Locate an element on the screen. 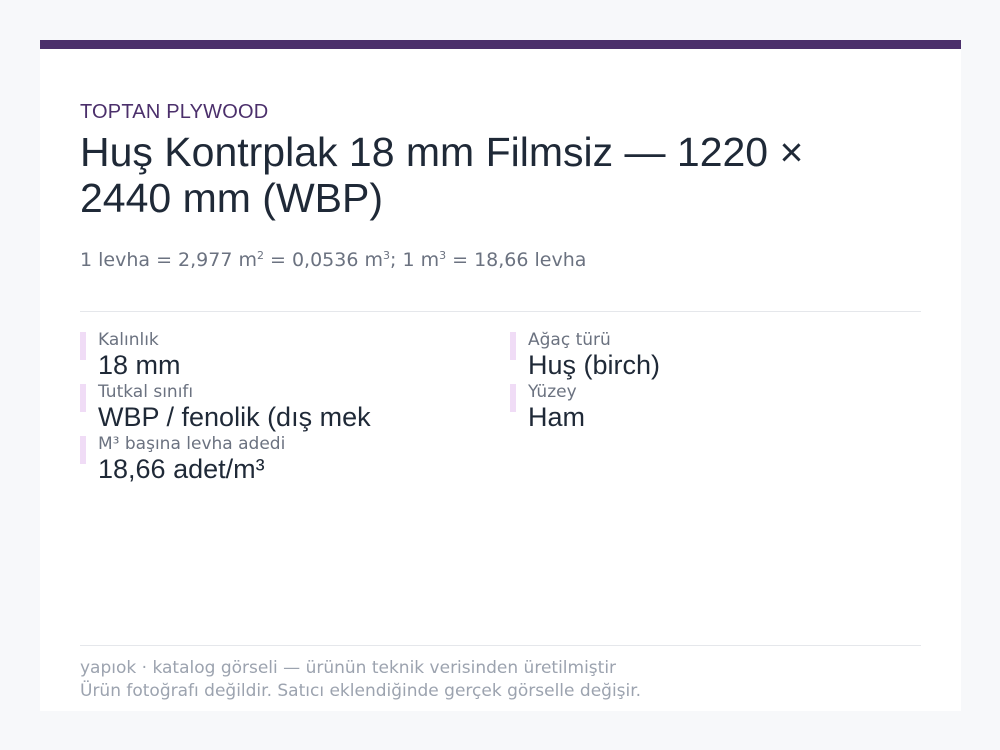  conversion-sup-2: 3 is located at coordinates (386, 255).